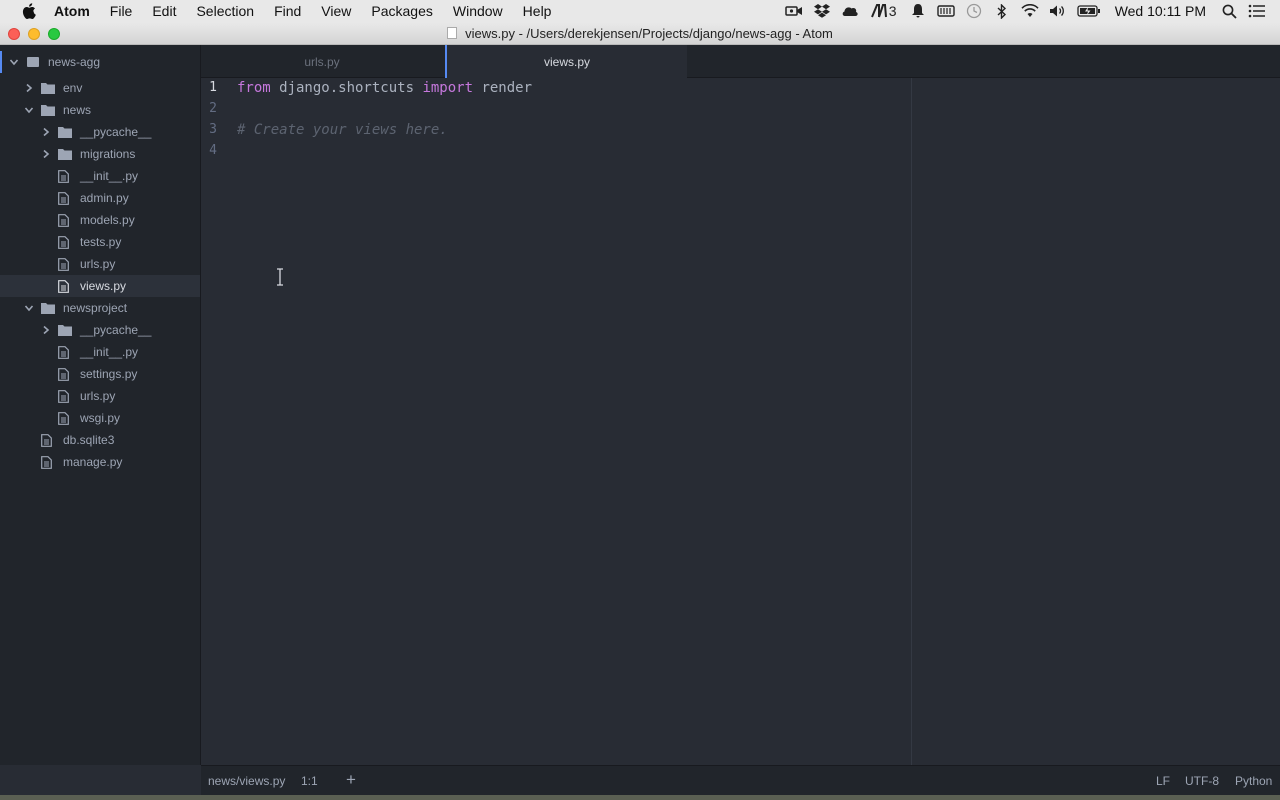 Image resolution: width=1280 pixels, height=800 pixels. I want to click on tree-item-pycache: __pycache__, so click(100, 132).